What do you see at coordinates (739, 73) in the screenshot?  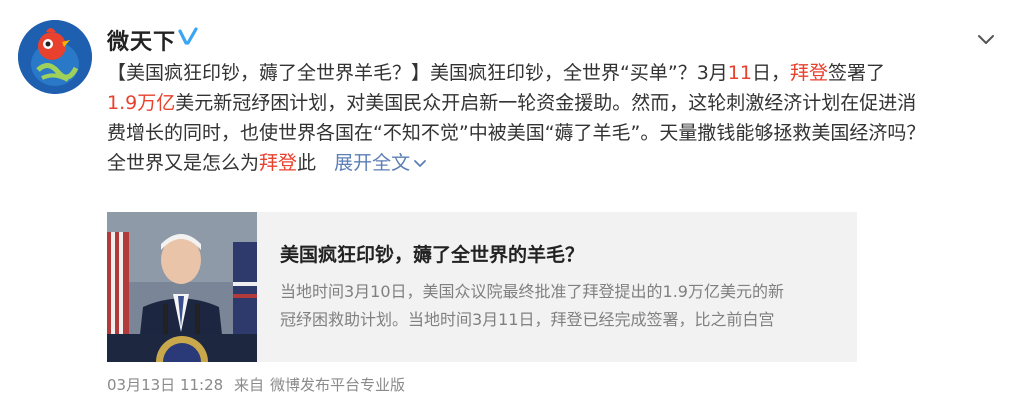 I see `highlight-number: 11` at bounding box center [739, 73].